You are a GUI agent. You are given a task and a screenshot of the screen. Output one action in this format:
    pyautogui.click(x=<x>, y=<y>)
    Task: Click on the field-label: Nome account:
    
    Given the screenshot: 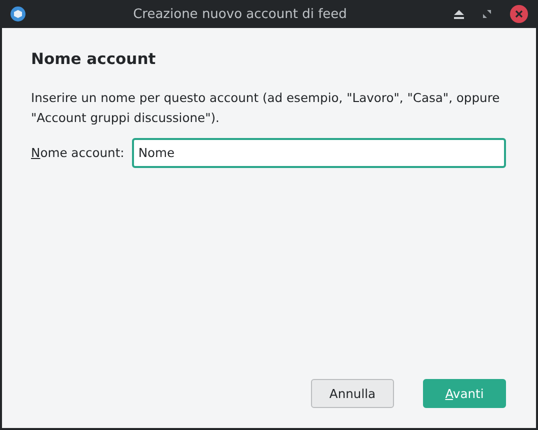 What is the action you would take?
    pyautogui.click(x=77, y=153)
    